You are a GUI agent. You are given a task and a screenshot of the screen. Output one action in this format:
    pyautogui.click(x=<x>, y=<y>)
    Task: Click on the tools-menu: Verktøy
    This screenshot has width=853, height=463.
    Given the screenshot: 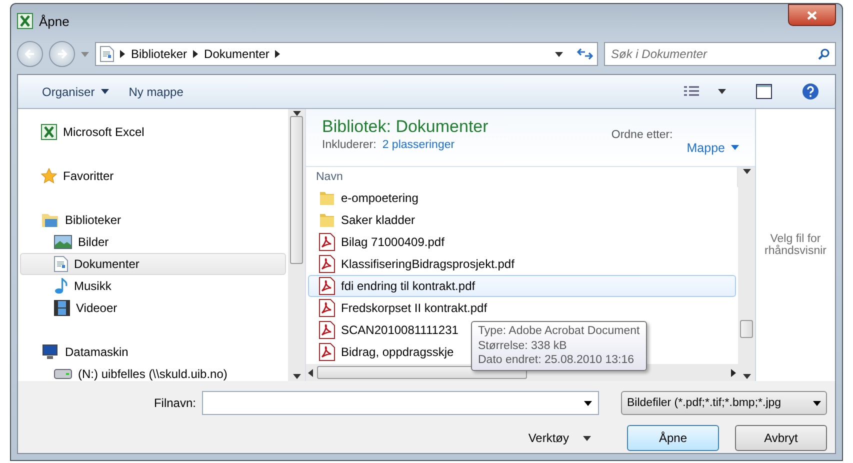 What is the action you would take?
    pyautogui.click(x=559, y=438)
    